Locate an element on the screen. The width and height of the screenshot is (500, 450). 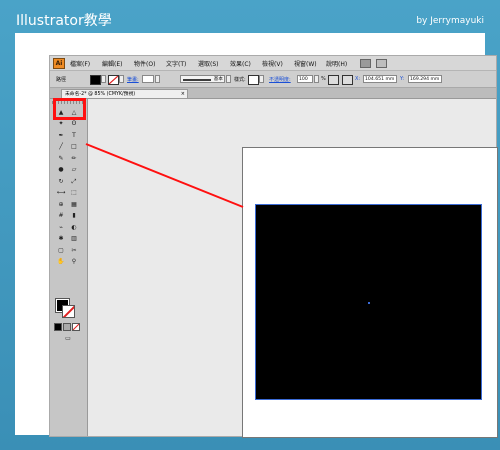
annotation-overlay is located at coordinates (164, 175).